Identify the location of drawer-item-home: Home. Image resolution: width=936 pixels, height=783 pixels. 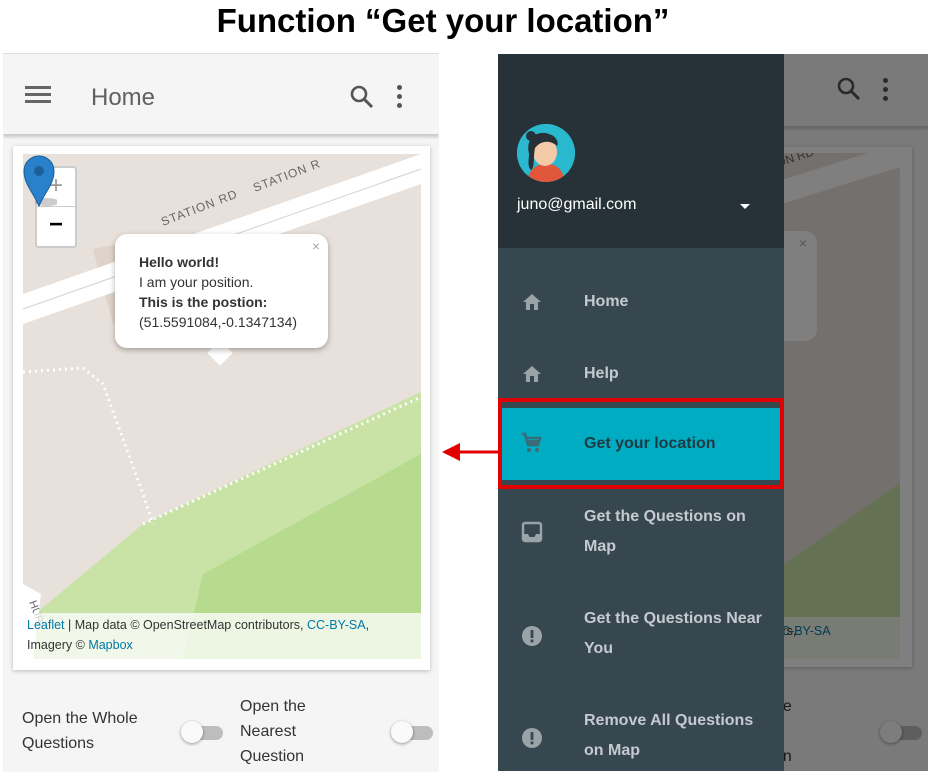
(641, 302).